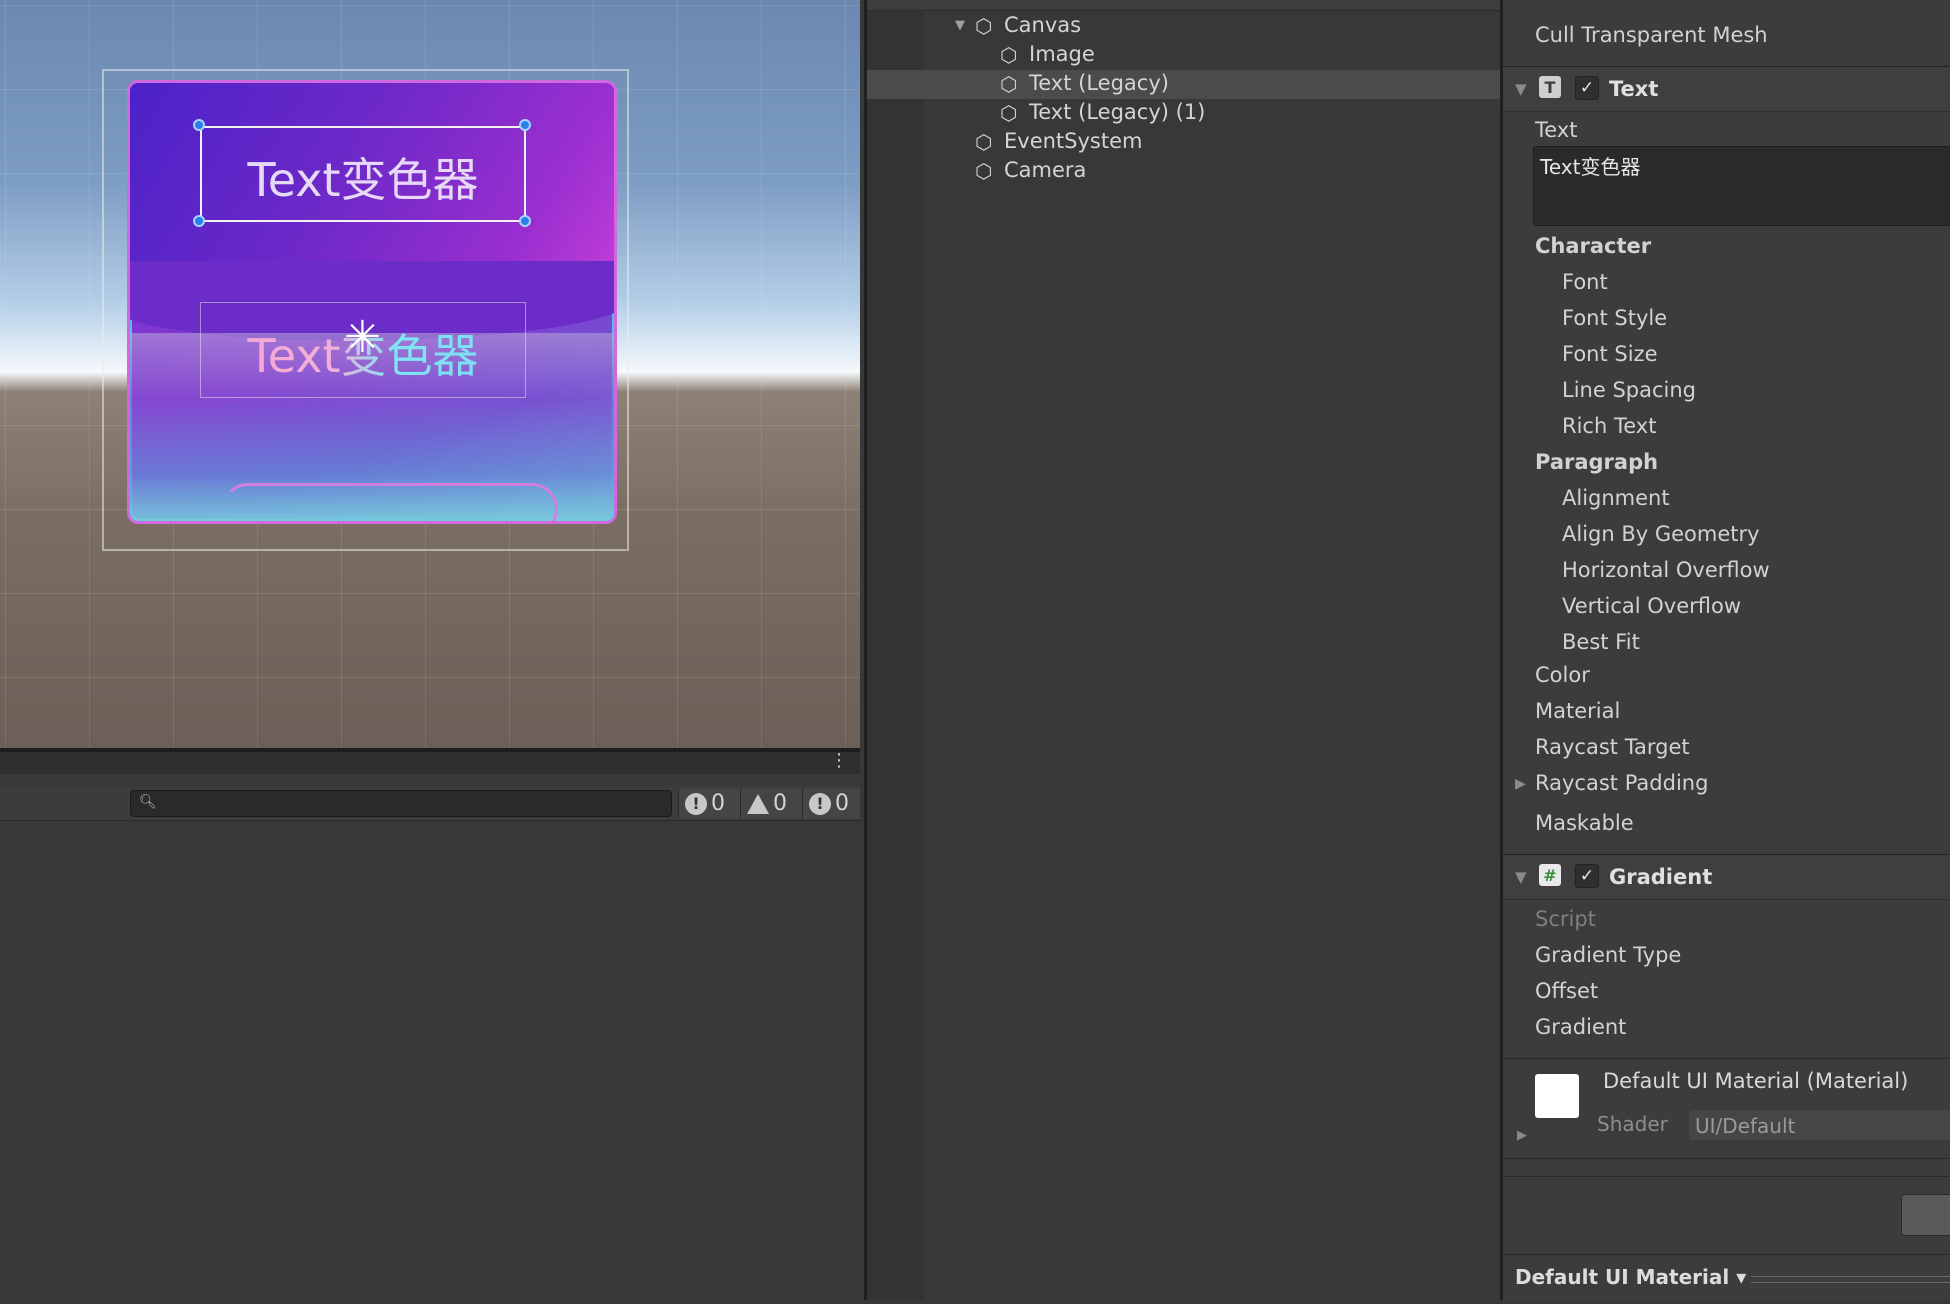  I want to click on hierarchy-item-label: Image, so click(1062, 54).